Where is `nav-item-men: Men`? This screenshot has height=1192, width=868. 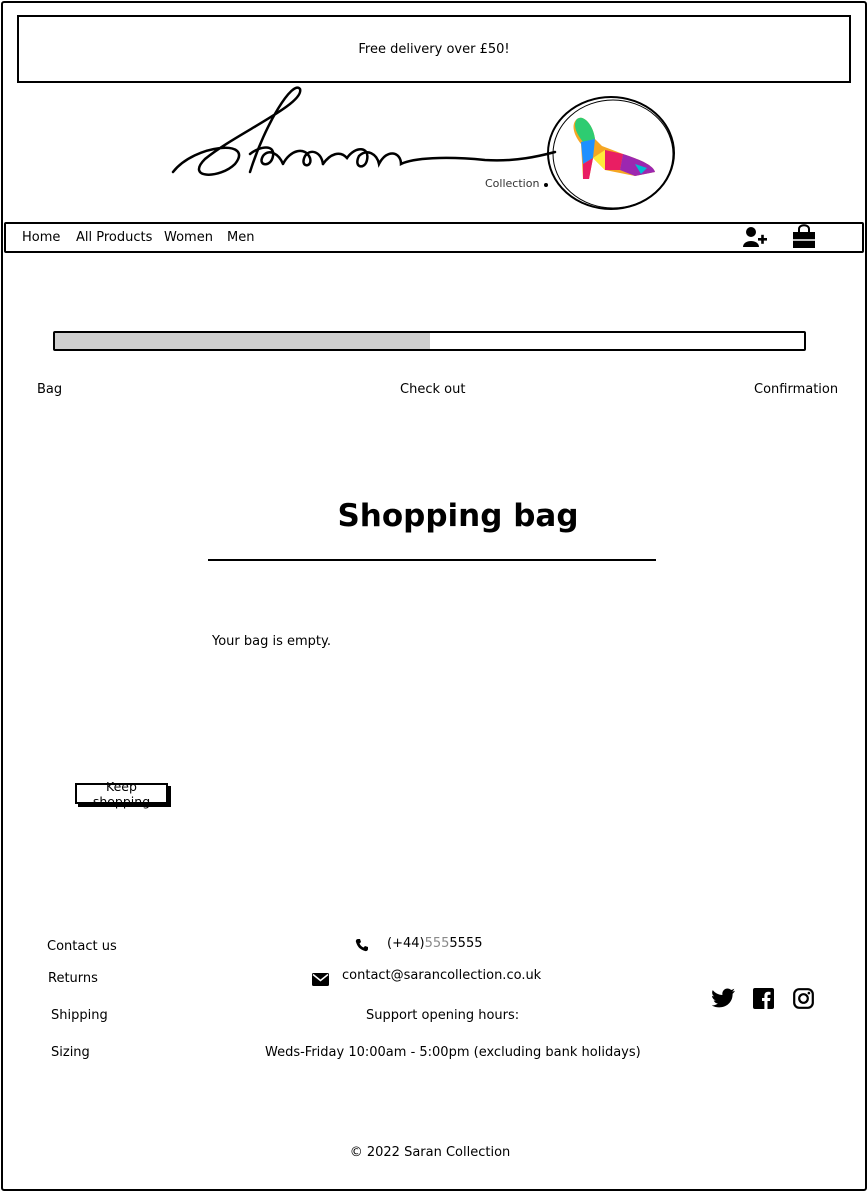 nav-item-men: Men is located at coordinates (240, 237).